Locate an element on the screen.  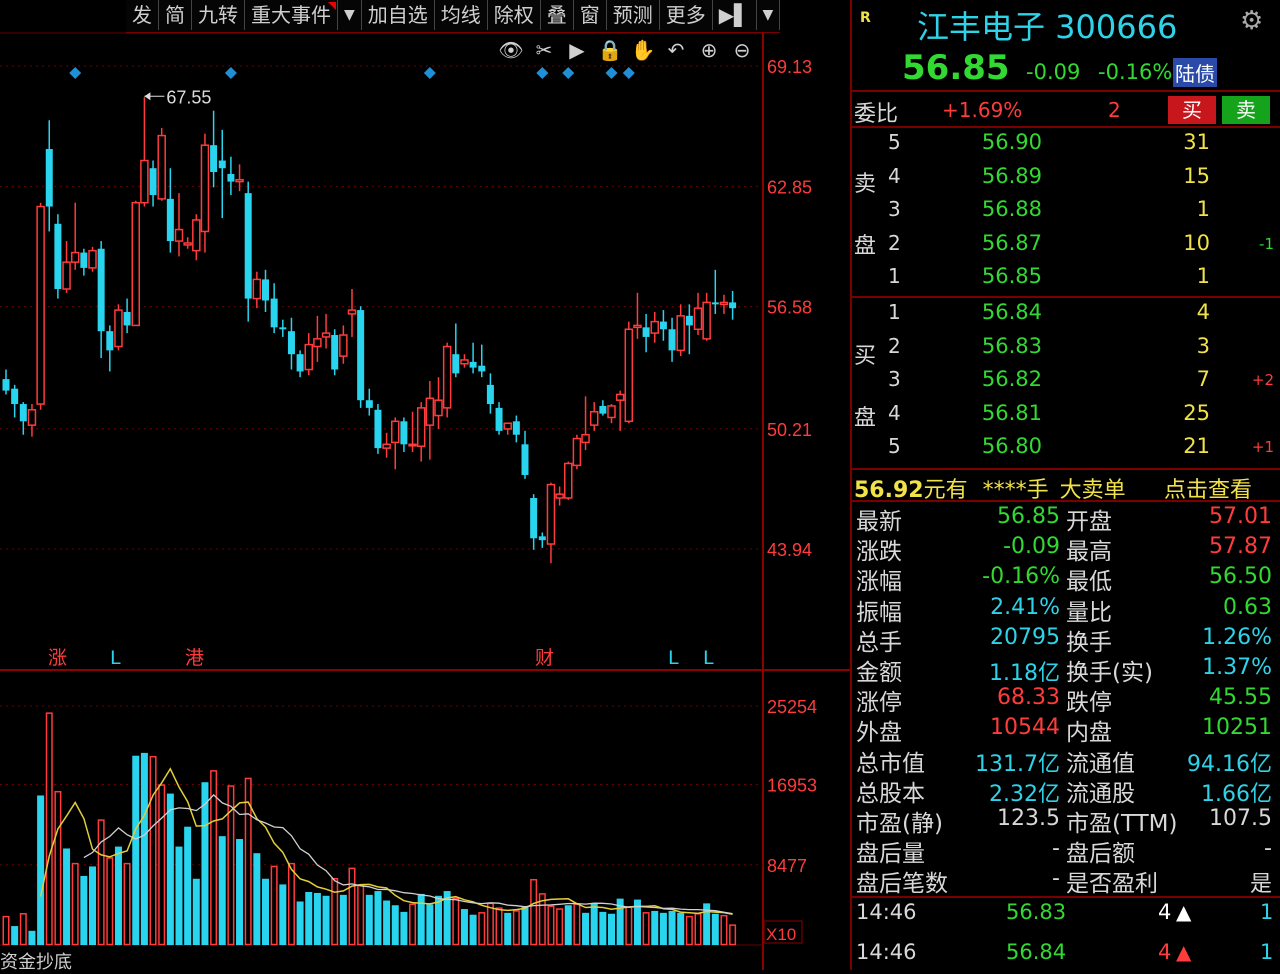
toolbar-window-button: 窗 is located at coordinates (590, 15).